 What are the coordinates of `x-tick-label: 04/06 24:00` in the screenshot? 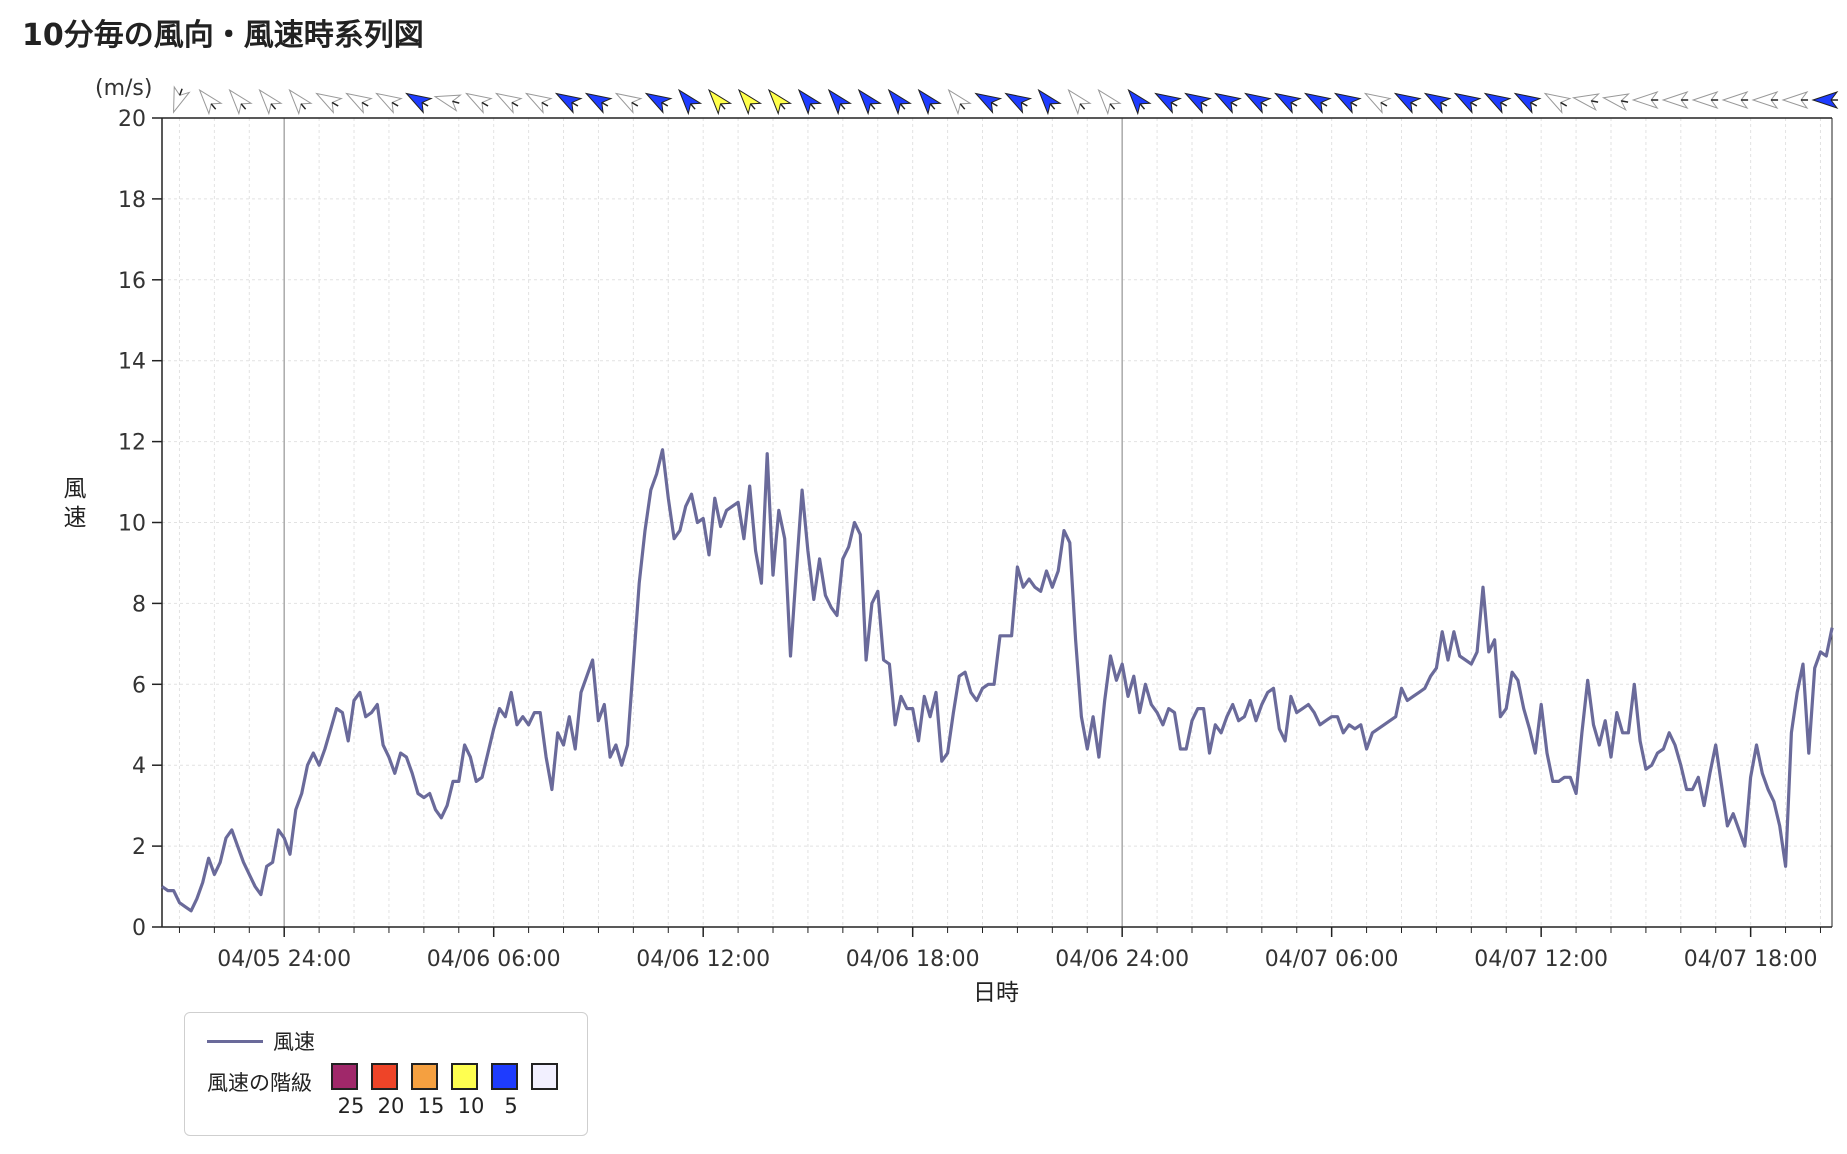 It's located at (1122, 959).